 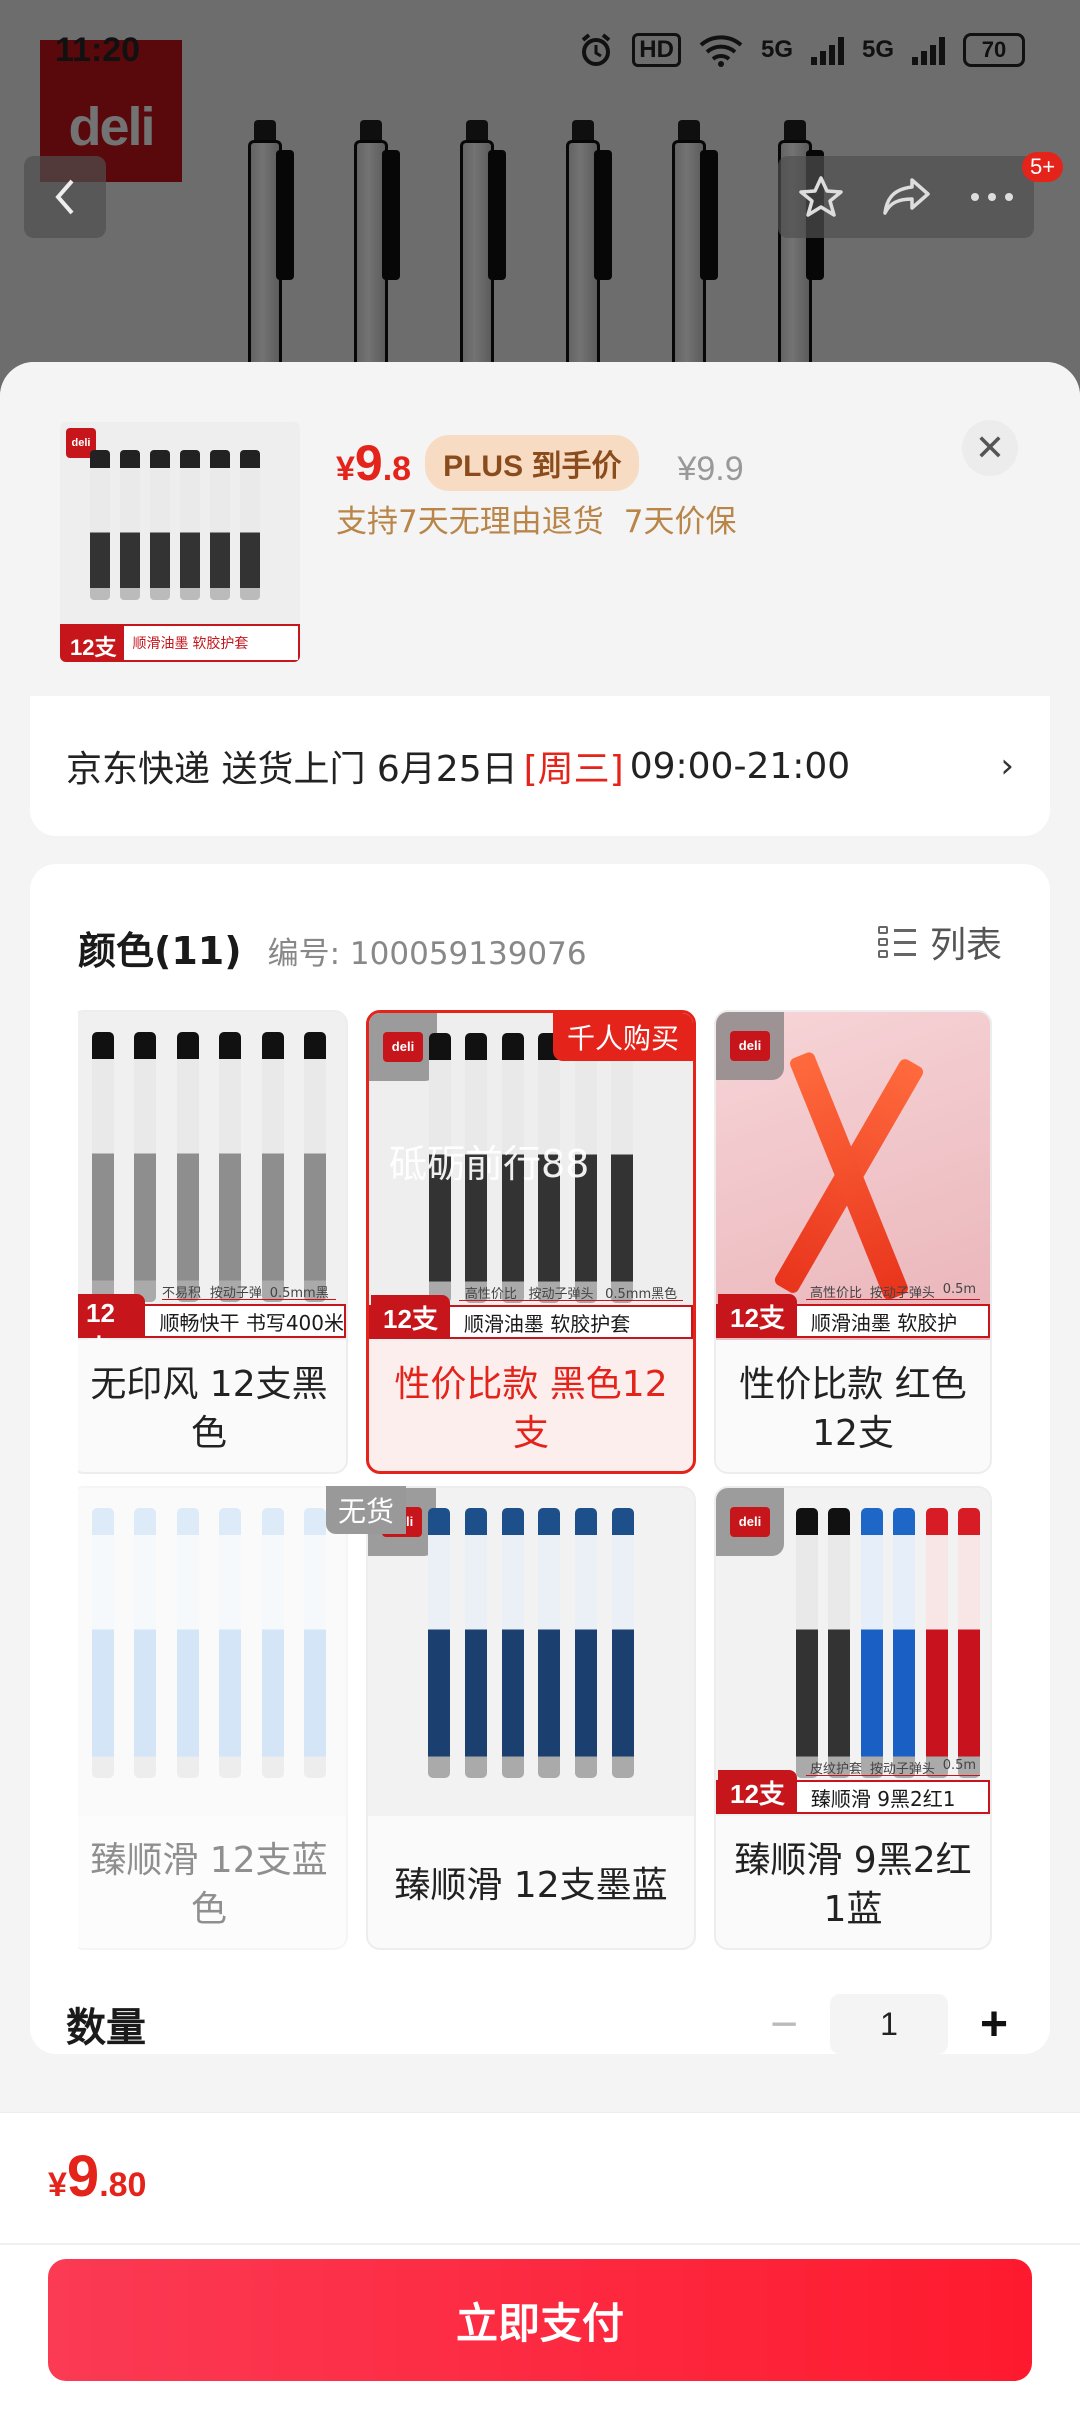 What do you see at coordinates (540, 50) in the screenshot?
I see `status-bar: 11:20 HD 5G 5G 70` at bounding box center [540, 50].